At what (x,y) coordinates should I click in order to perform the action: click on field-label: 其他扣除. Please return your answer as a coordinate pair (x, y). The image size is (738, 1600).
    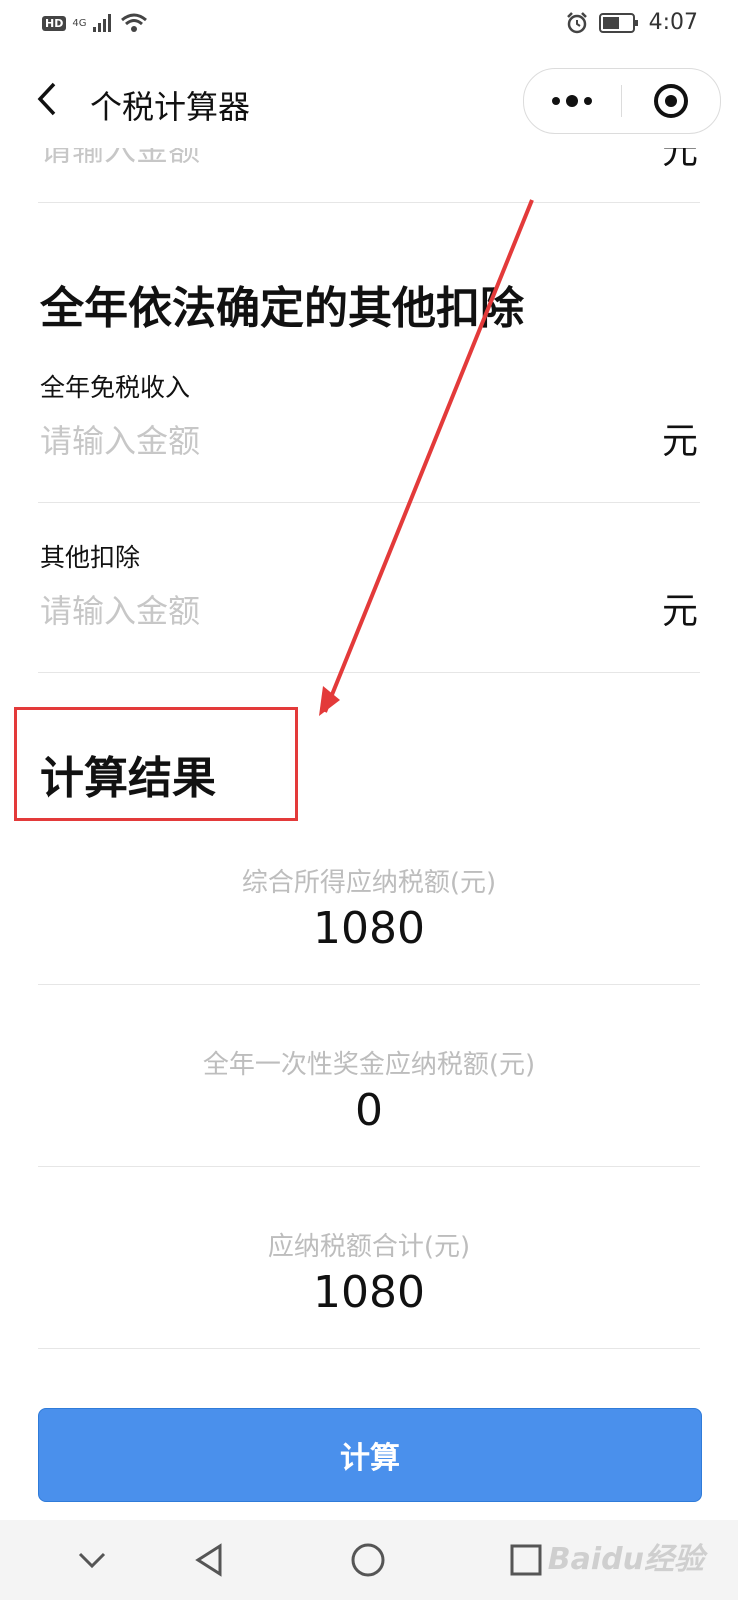
    Looking at the image, I should click on (90, 557).